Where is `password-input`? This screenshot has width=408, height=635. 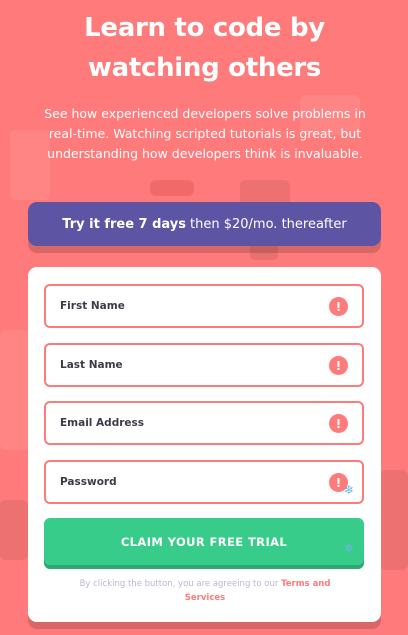
password-input is located at coordinates (204, 482).